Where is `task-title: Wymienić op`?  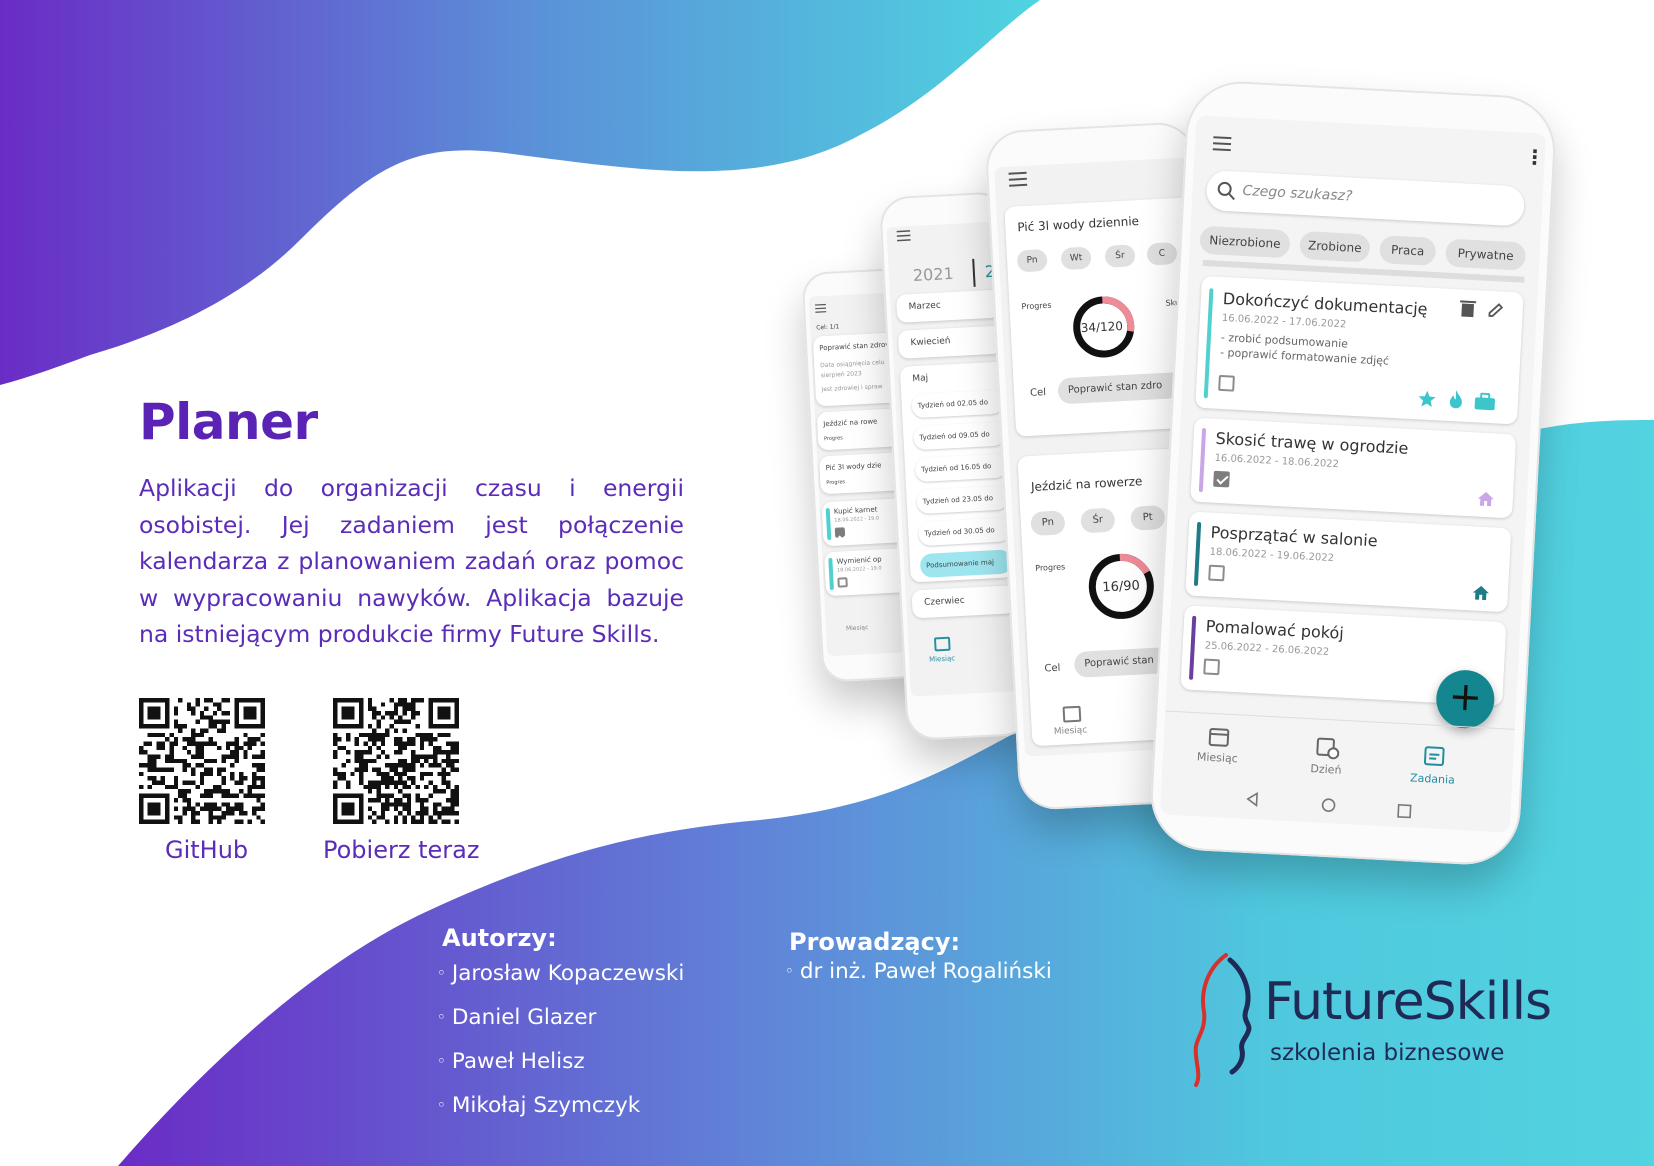
task-title: Wymienić op is located at coordinates (859, 560).